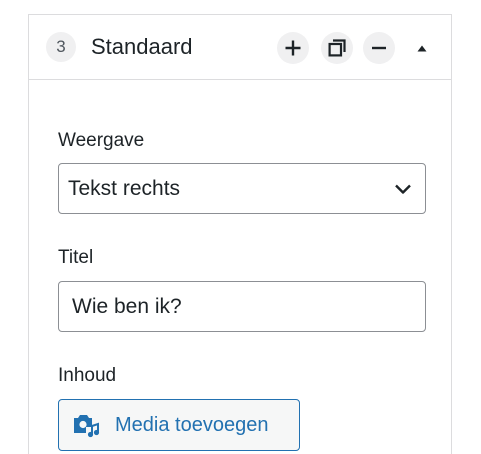 Image resolution: width=481 pixels, height=454 pixels. What do you see at coordinates (242, 188) in the screenshot?
I see `weergave-select: Tekst rechts` at bounding box center [242, 188].